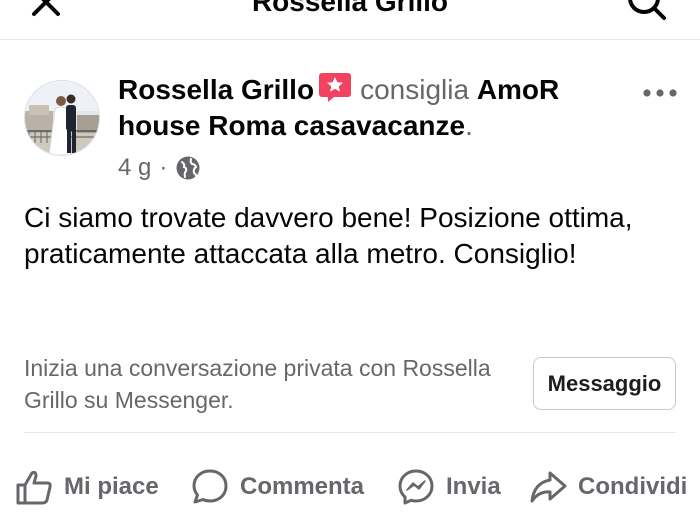 This screenshot has height=512, width=700. What do you see at coordinates (350, 8) in the screenshot?
I see `page-title: Rossella Grillo` at bounding box center [350, 8].